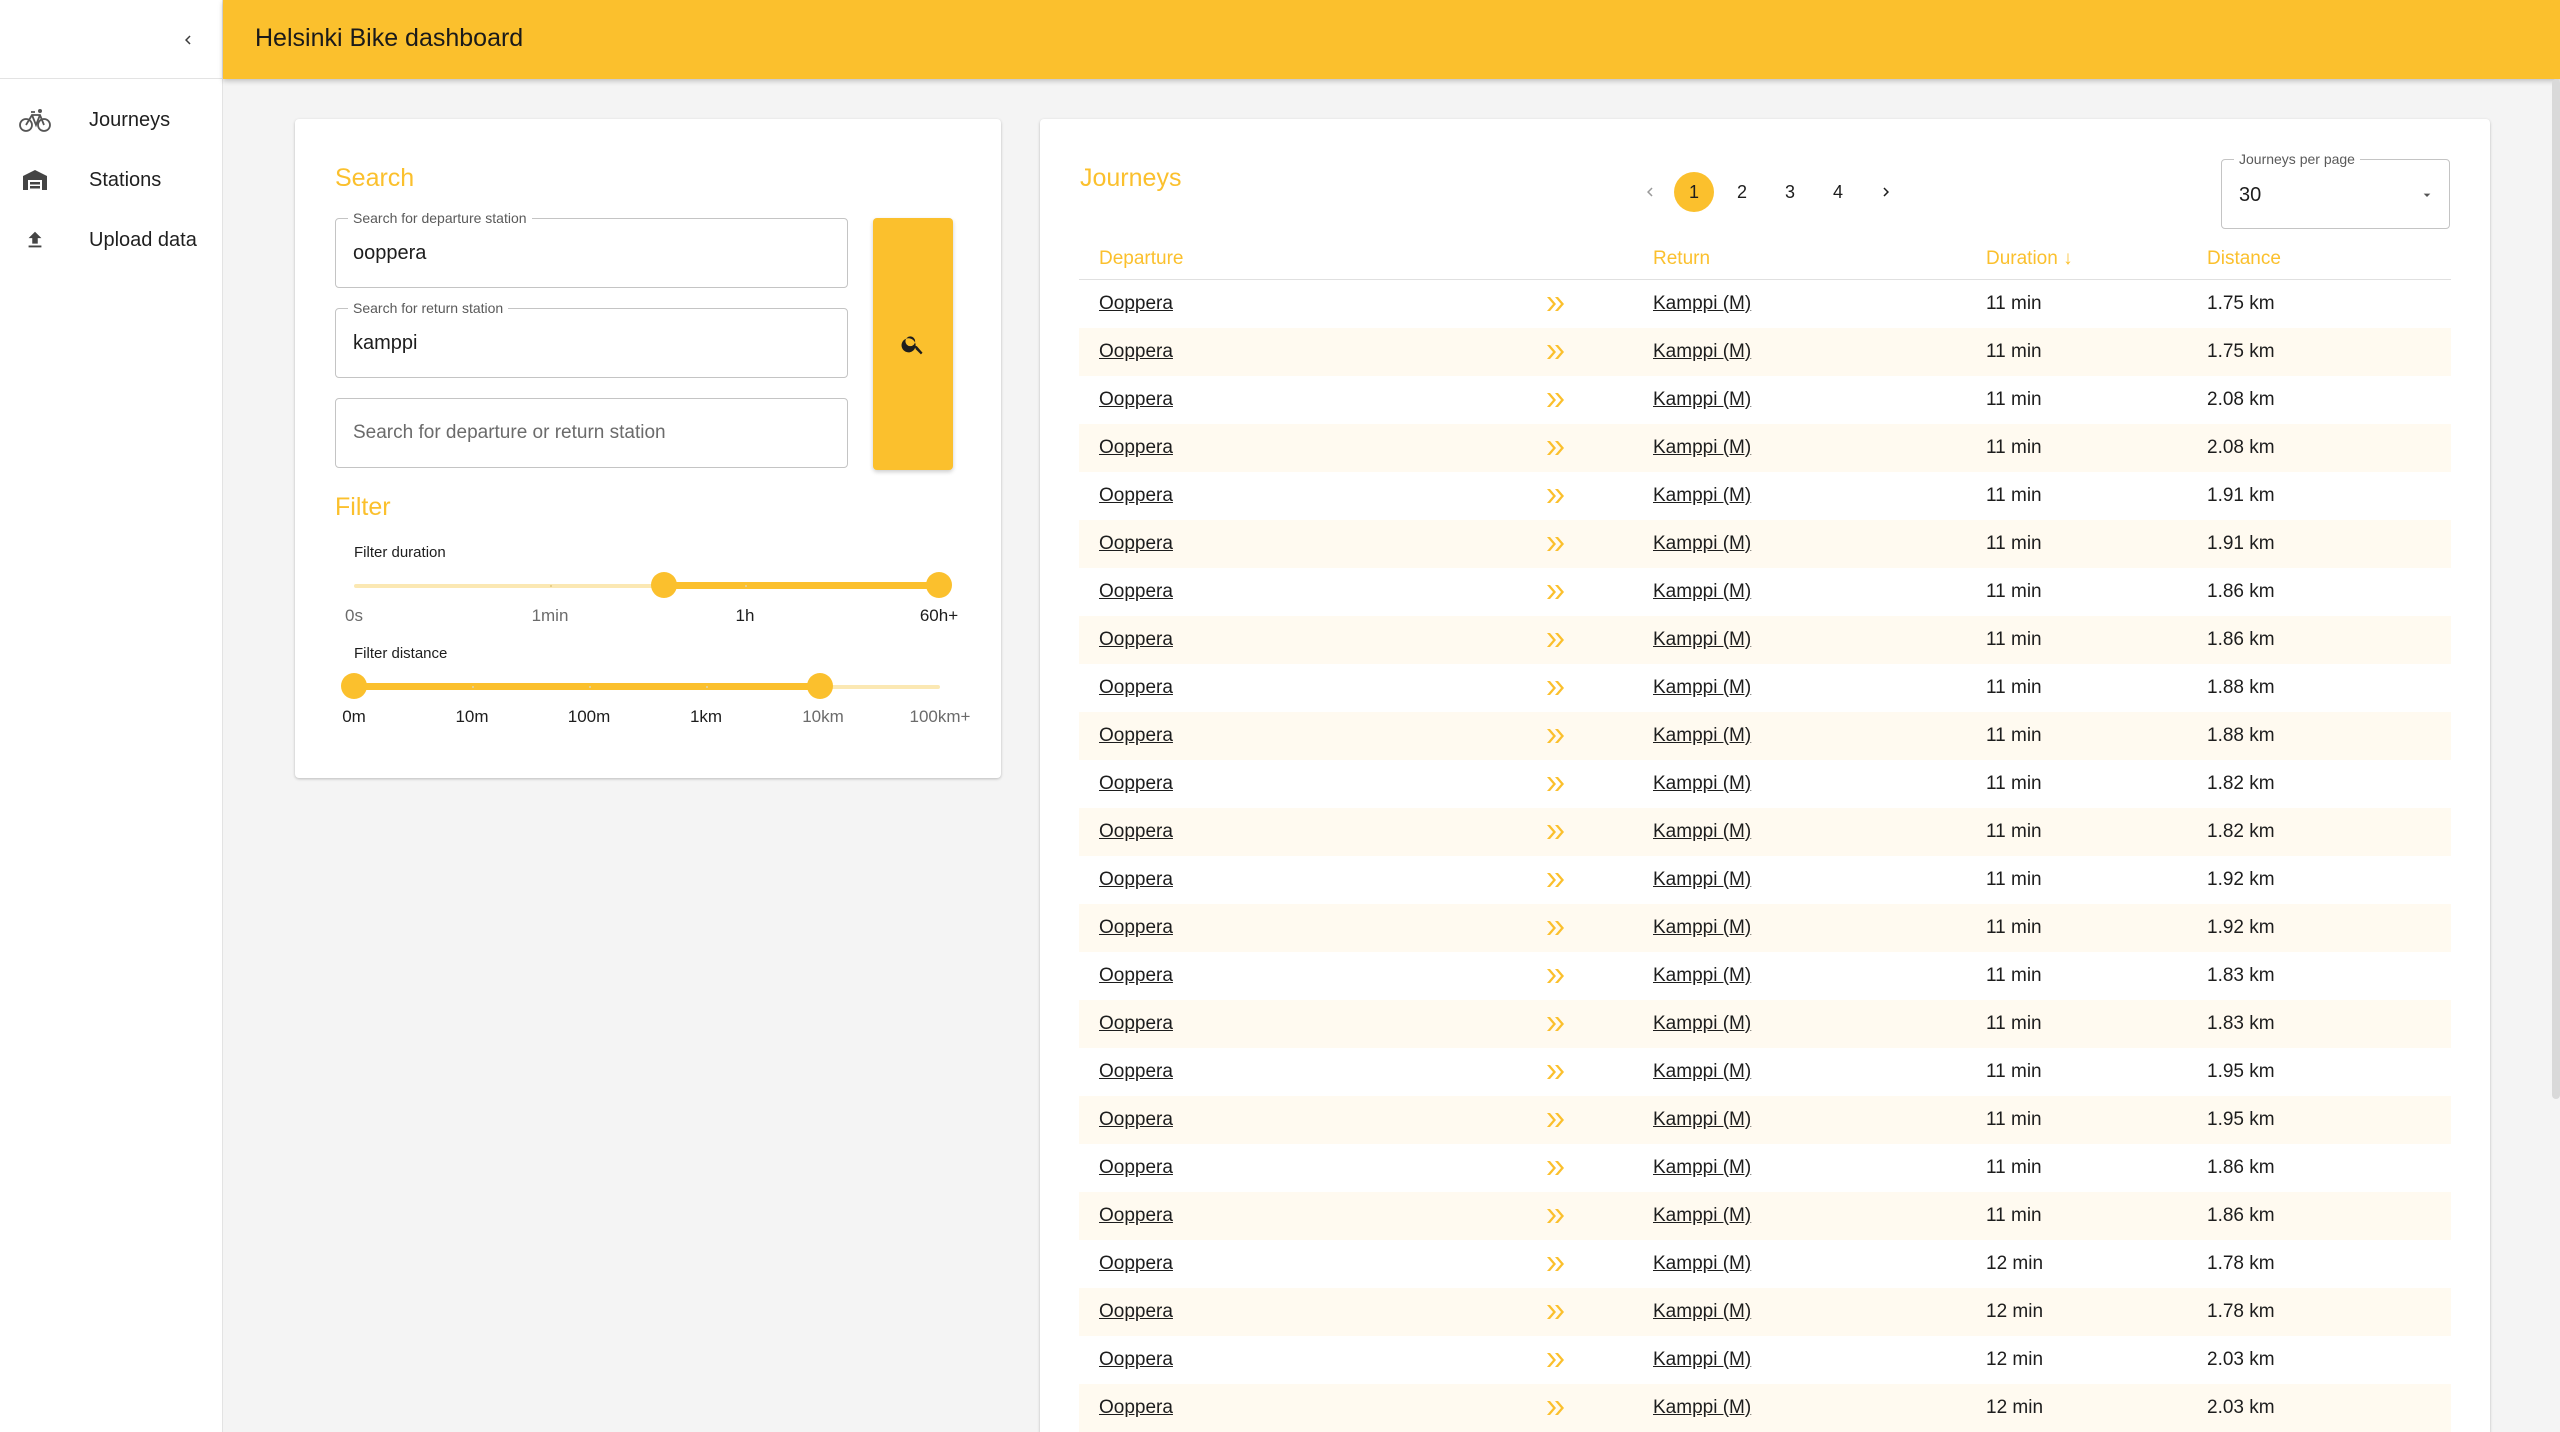 This screenshot has width=2560, height=1432. Describe the element at coordinates (2241, 831) in the screenshot. I see `distance-cell: 1.82 km` at that location.